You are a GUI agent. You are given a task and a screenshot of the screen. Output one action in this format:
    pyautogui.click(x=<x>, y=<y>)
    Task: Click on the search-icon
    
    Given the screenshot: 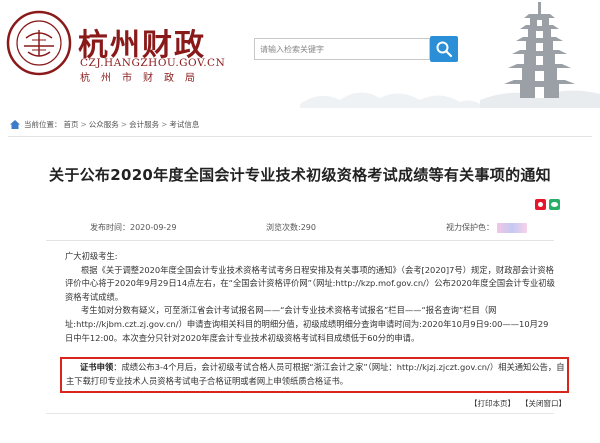 What is the action you would take?
    pyautogui.click(x=444, y=49)
    